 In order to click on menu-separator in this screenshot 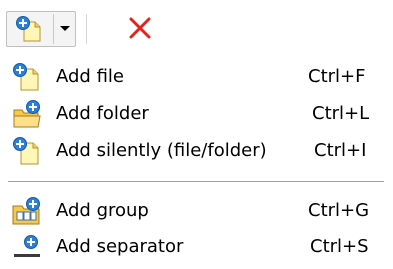, I will do `click(196, 182)`.